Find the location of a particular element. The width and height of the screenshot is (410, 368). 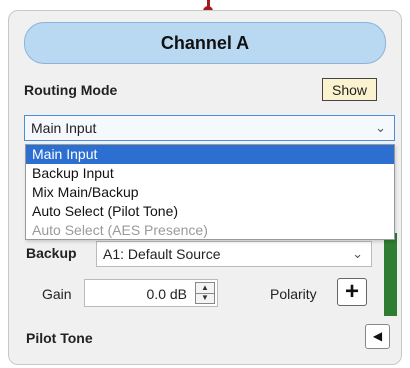

channel-header: Channel A is located at coordinates (205, 43).